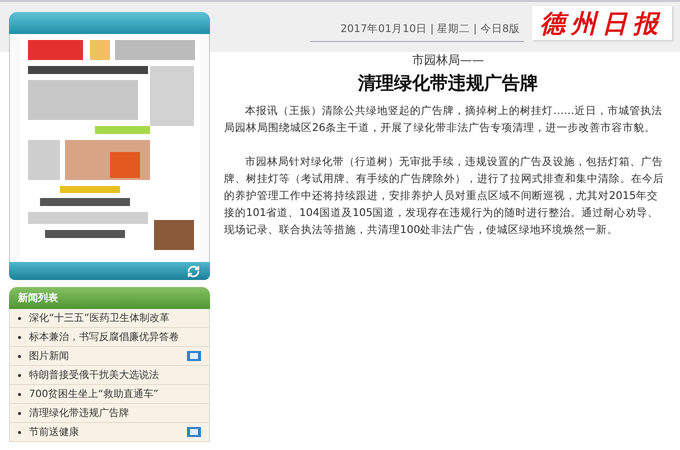 The height and width of the screenshot is (450, 680). I want to click on article-paragraph: 本报讯（王振）清除公共绿地竖起的广告牌，摘掉树上的树挂灯……近日，市城管执法局园林局围绕城区26条主干道，开展了绿化带非法广告专项清理，进一步改善市容市貌。, so click(444, 120).